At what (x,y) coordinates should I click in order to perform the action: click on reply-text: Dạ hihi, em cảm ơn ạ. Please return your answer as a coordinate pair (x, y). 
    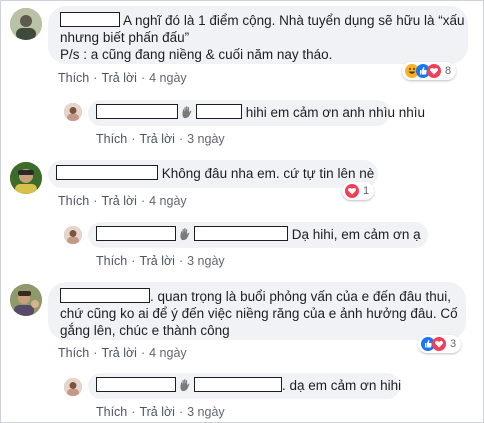
    Looking at the image, I should click on (356, 234).